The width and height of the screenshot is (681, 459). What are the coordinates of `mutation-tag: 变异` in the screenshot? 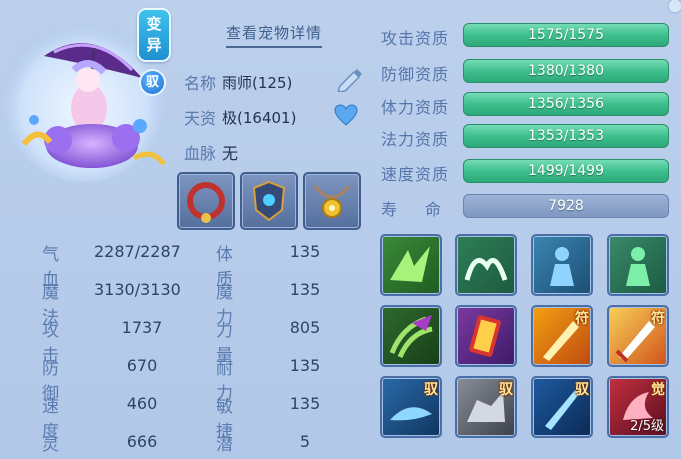 It's located at (154, 35).